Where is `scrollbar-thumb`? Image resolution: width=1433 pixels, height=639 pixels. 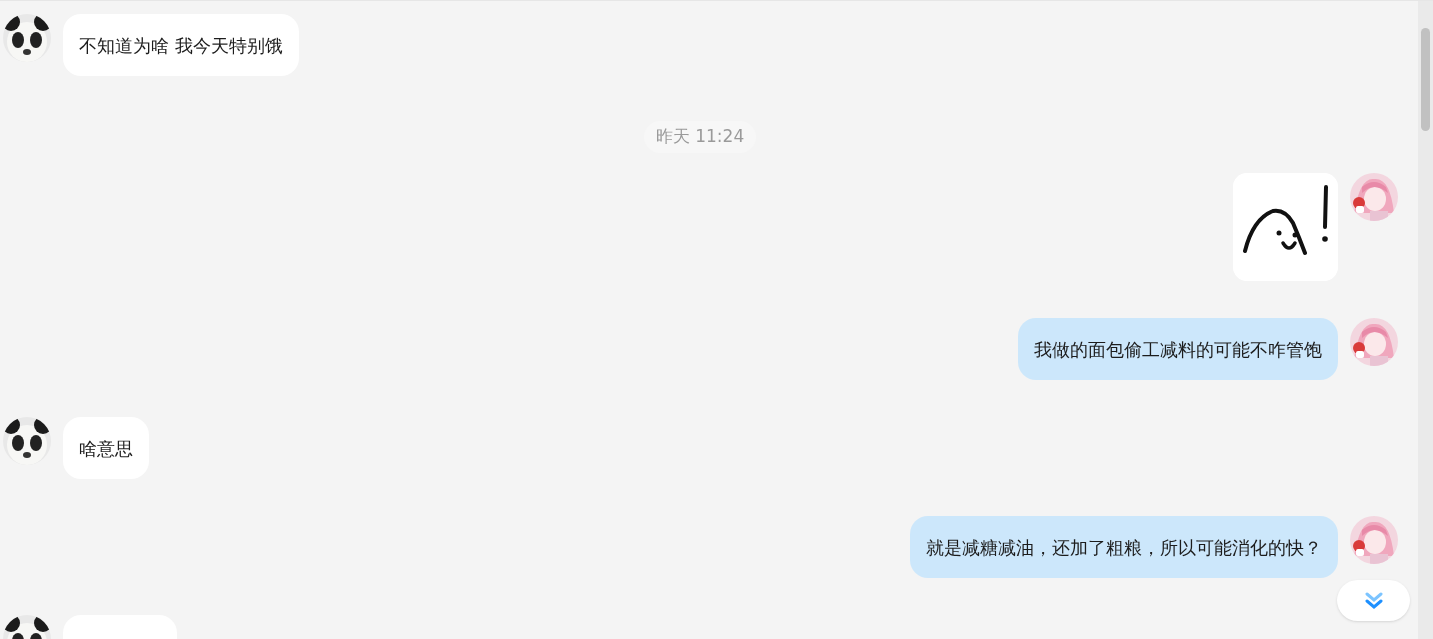 scrollbar-thumb is located at coordinates (1425, 79).